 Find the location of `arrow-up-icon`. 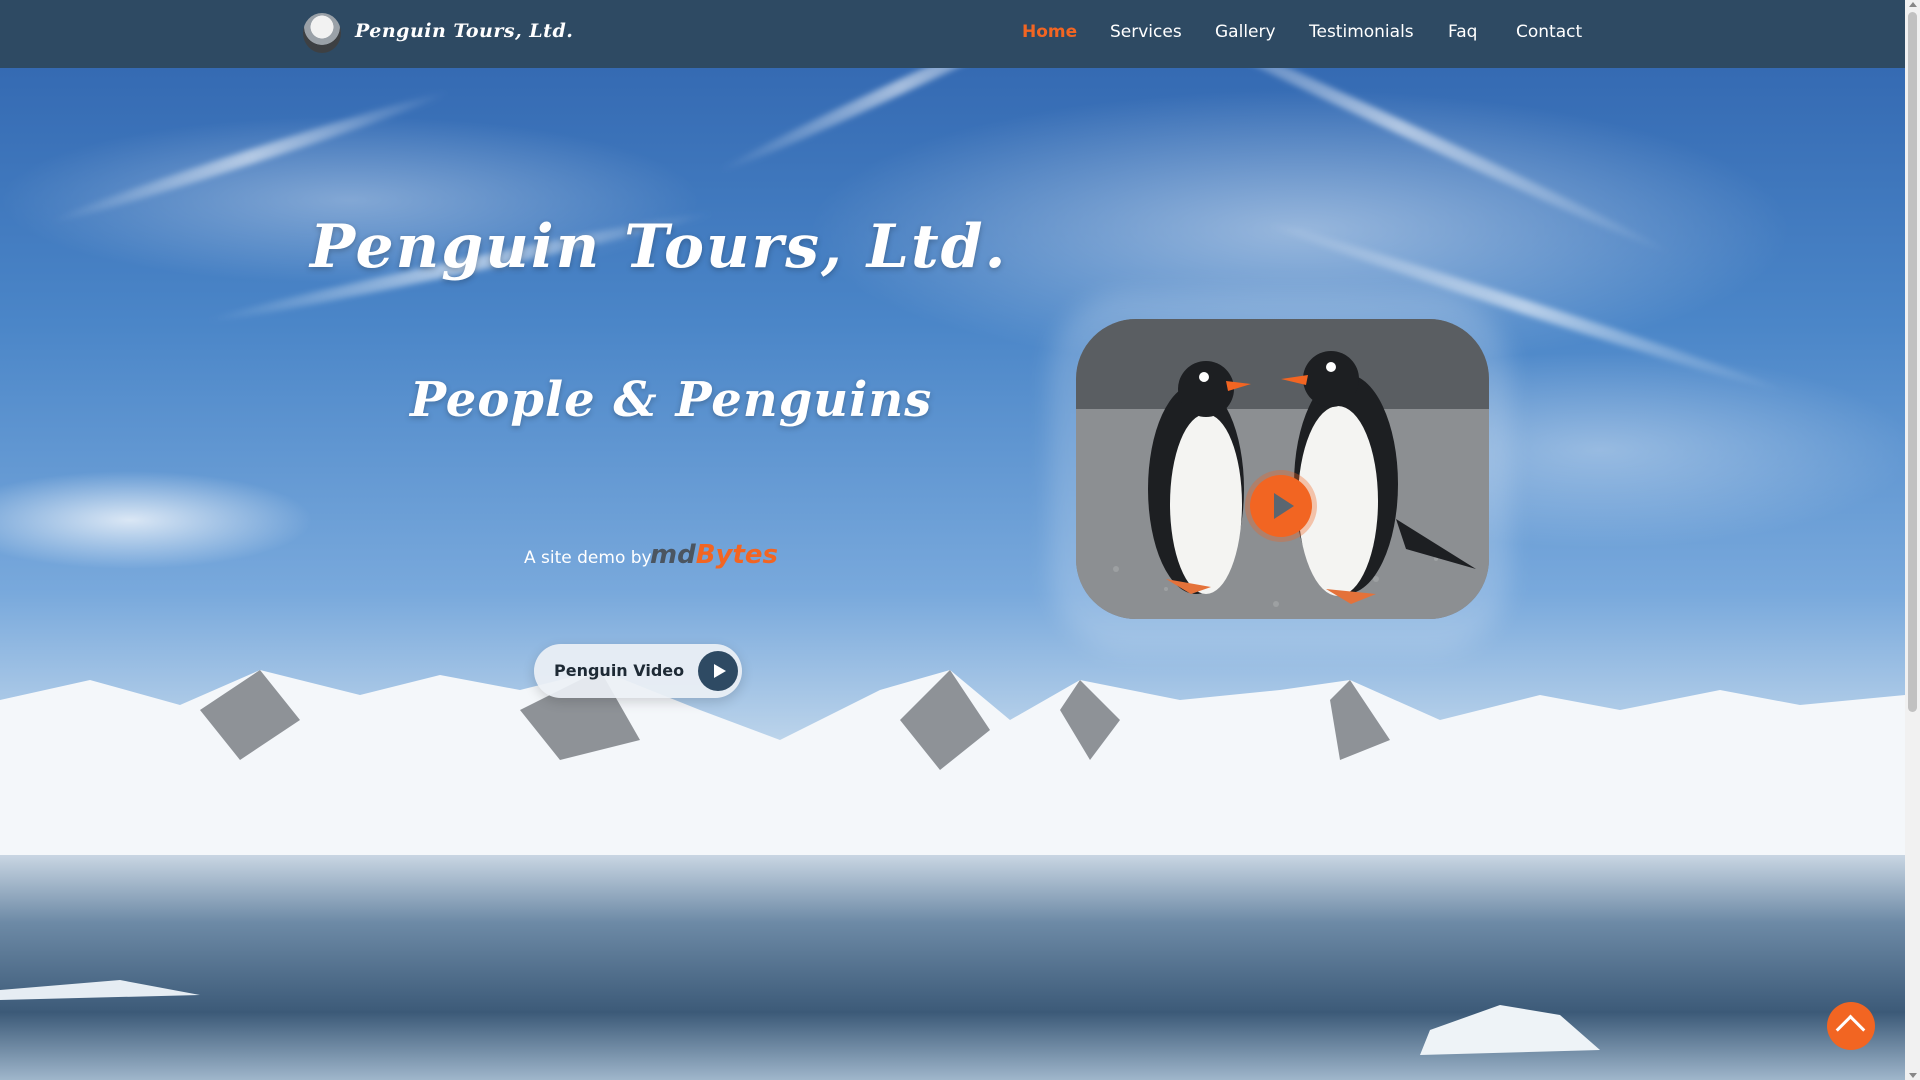

arrow-up-icon is located at coordinates (1851, 1026).